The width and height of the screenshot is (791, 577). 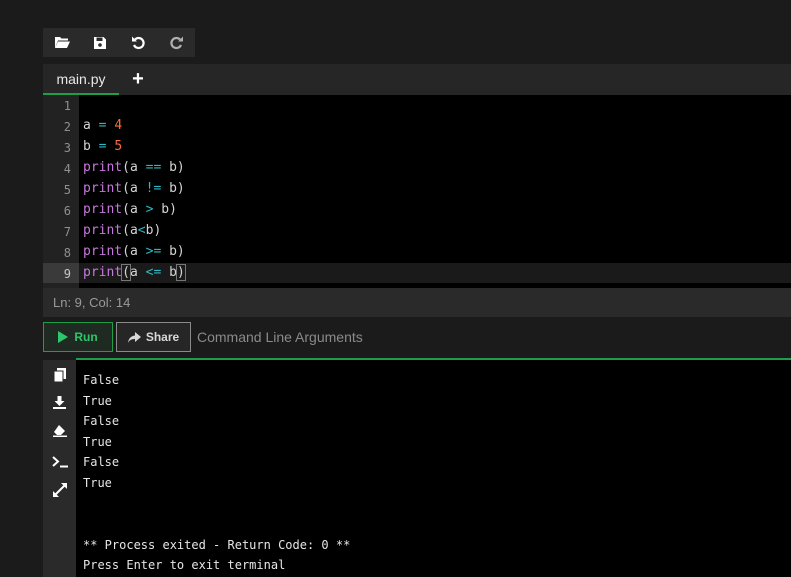 I want to click on add-file-button: +, so click(x=138, y=79).